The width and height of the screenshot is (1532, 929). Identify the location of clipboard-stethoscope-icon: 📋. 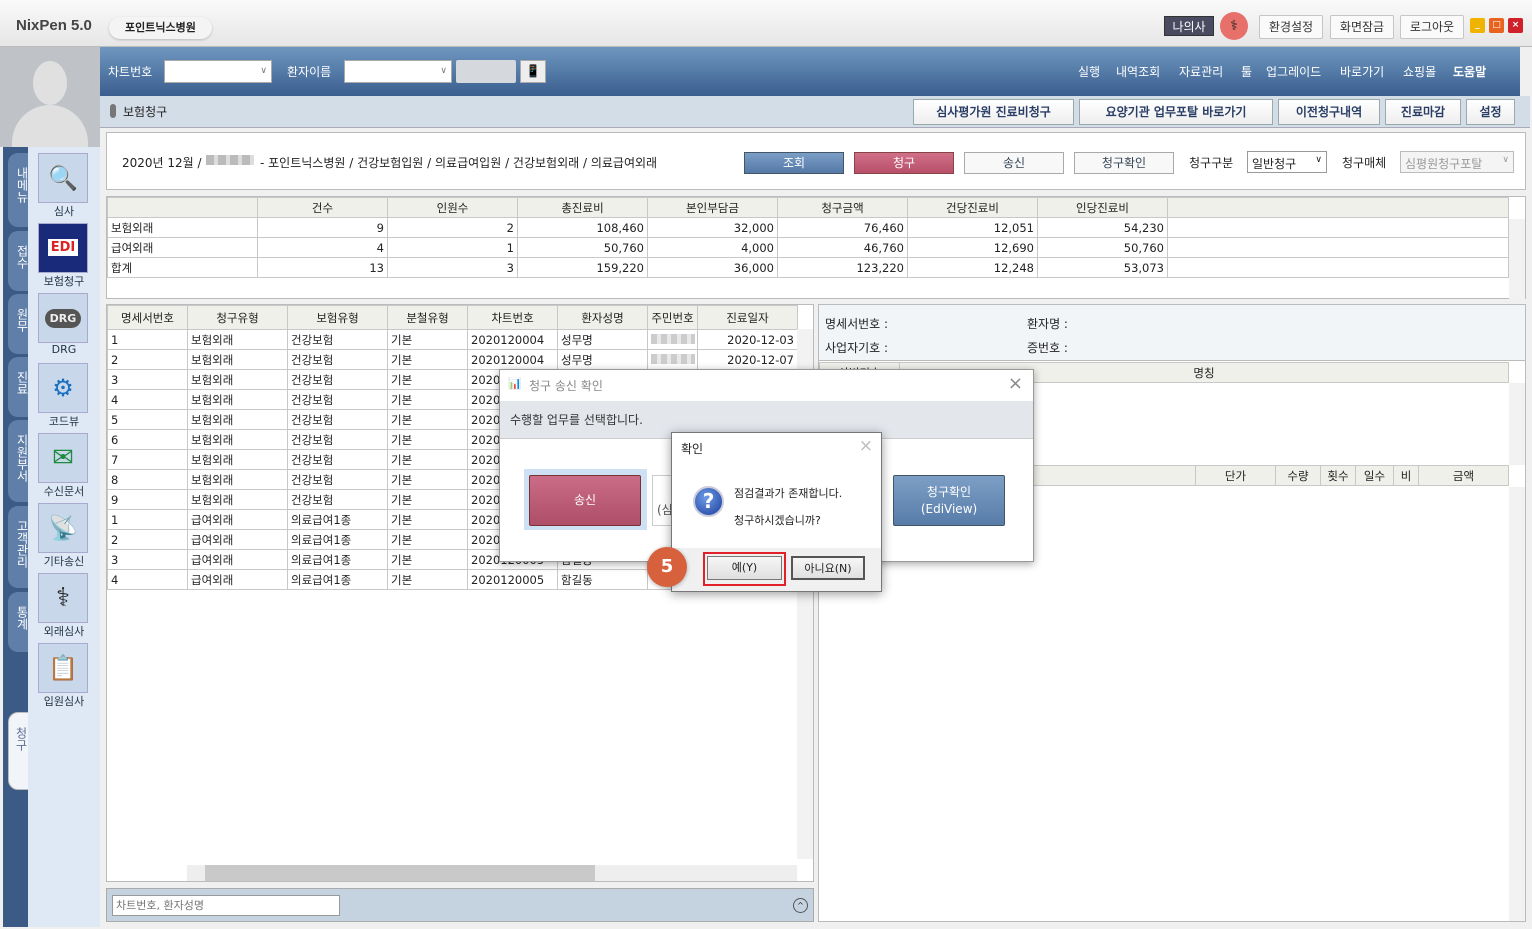
(63, 668).